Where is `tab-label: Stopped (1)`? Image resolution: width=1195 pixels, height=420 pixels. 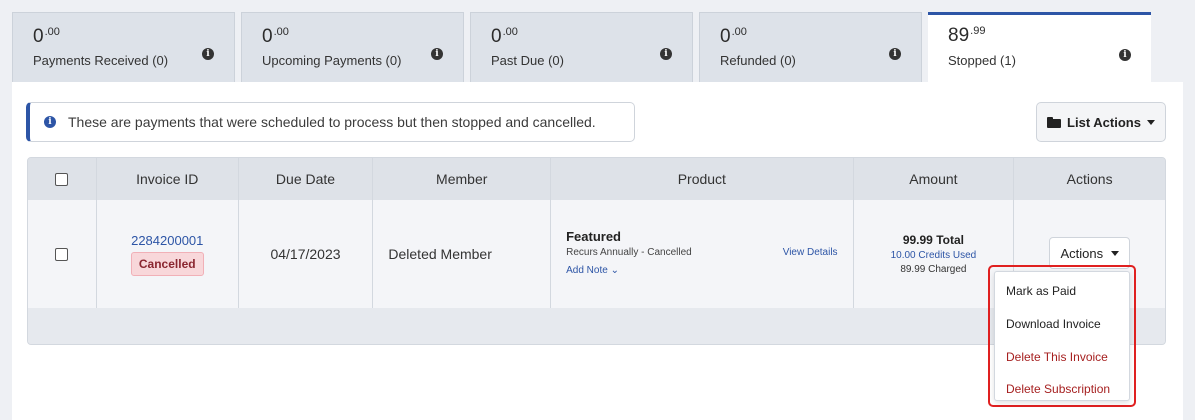 tab-label: Stopped (1) is located at coordinates (982, 60).